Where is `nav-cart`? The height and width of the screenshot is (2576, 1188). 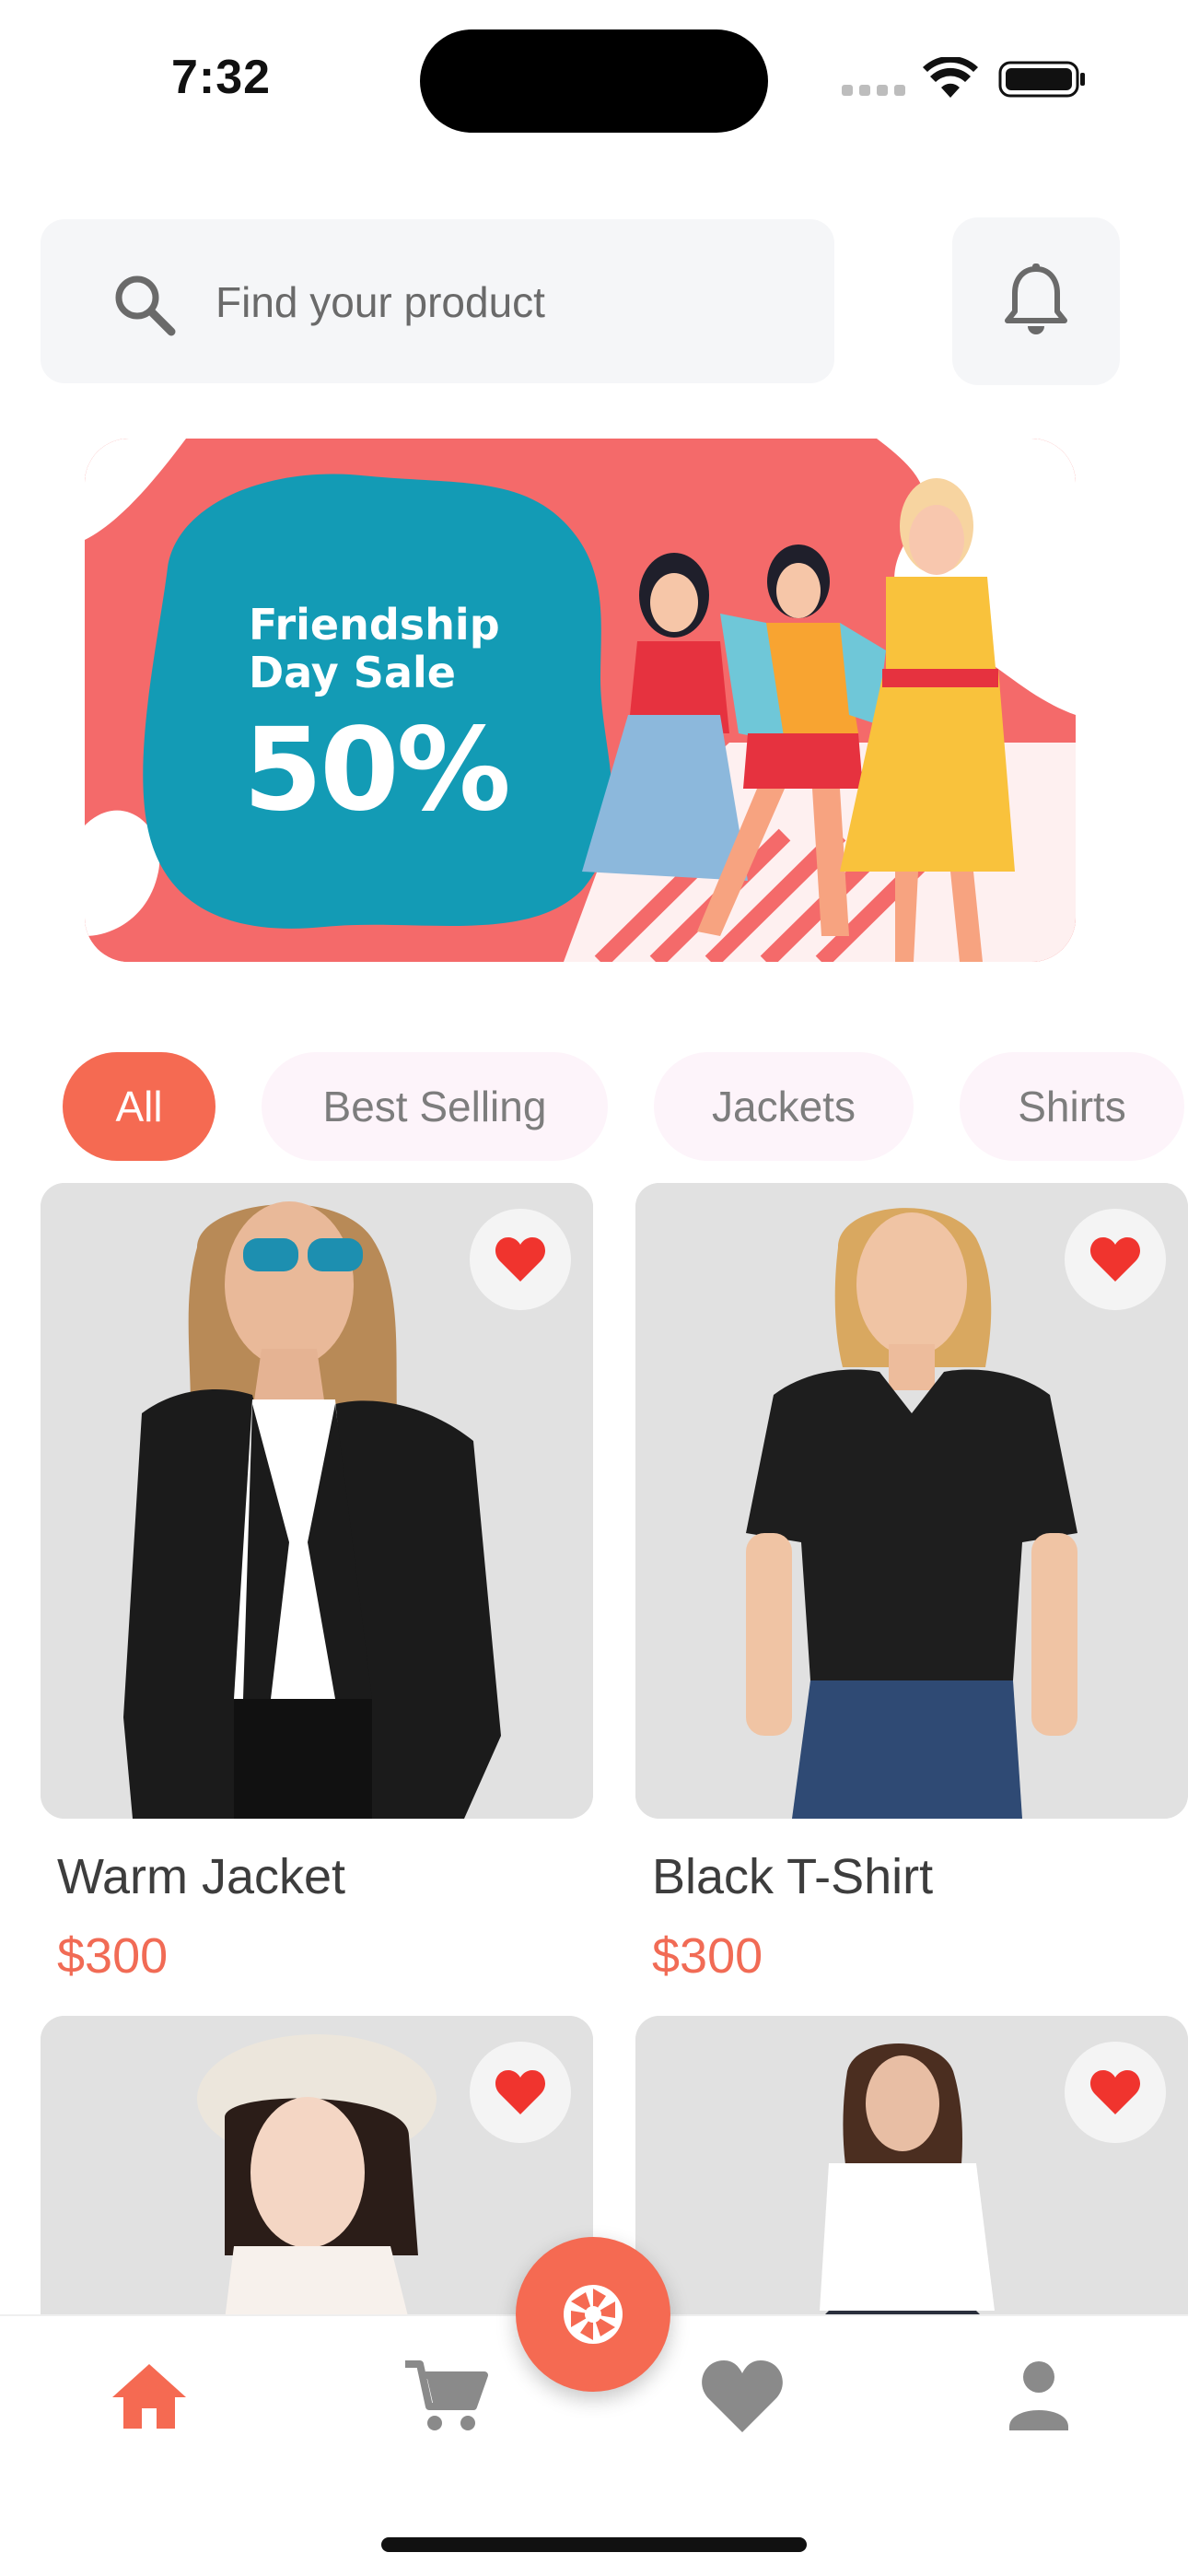 nav-cart is located at coordinates (446, 2395).